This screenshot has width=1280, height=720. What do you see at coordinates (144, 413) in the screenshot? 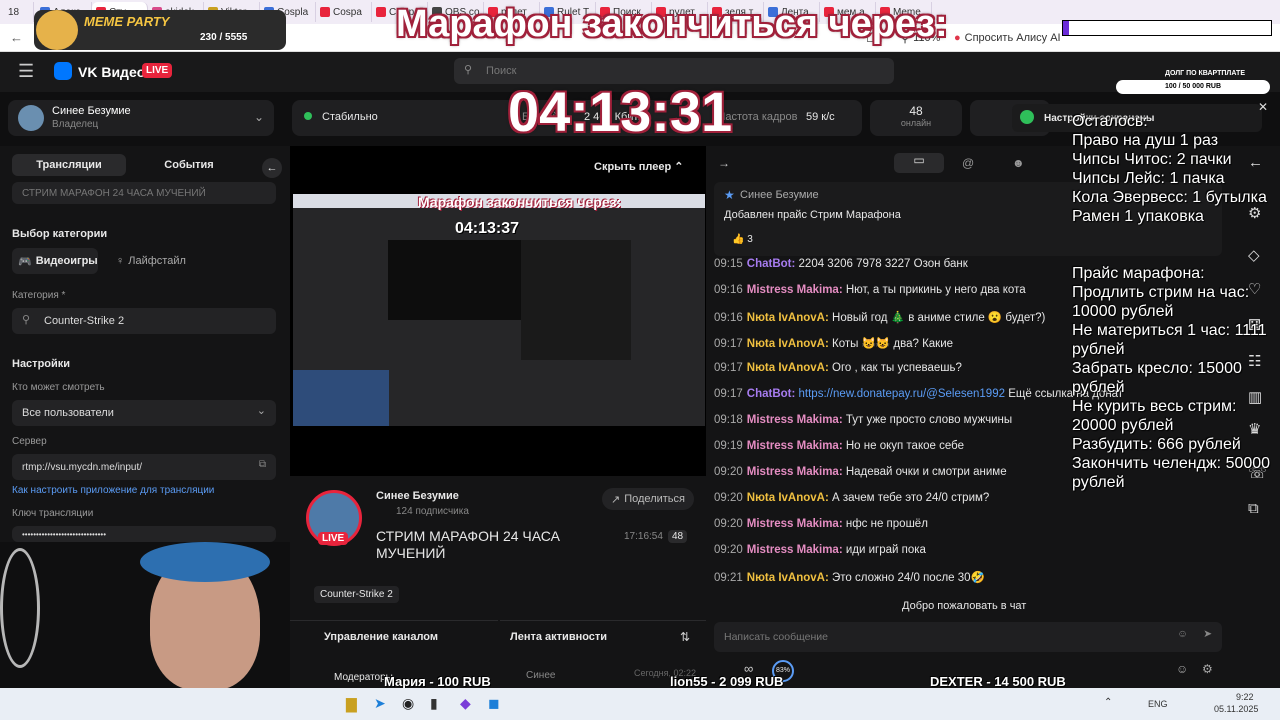
I see `who-can-watch-select: Все пользователи ⌄` at bounding box center [144, 413].